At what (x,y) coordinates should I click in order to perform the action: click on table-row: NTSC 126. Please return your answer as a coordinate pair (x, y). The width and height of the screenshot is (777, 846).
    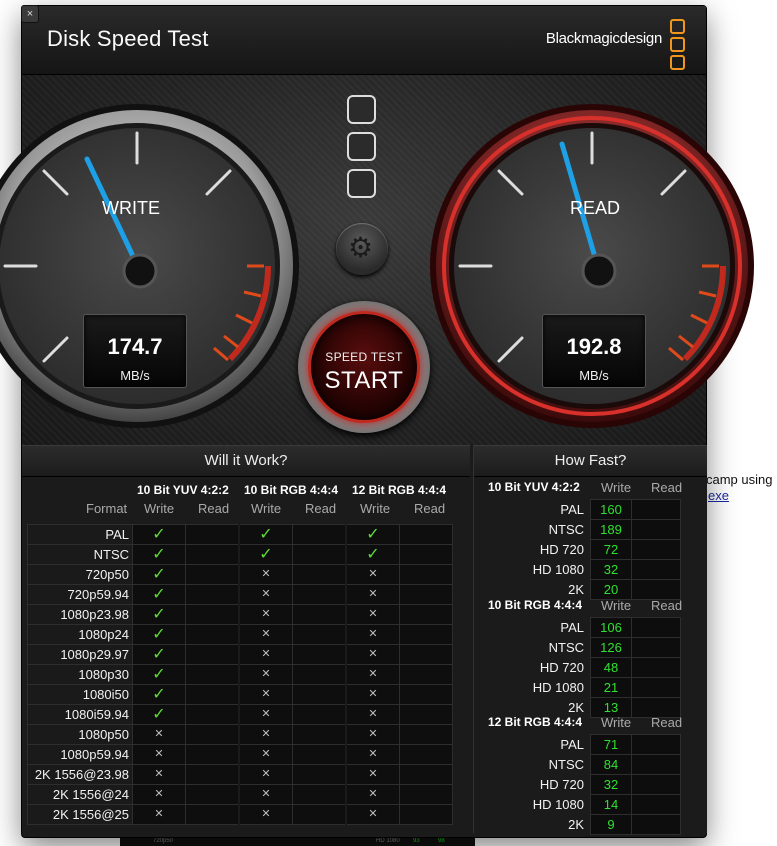
    Looking at the image, I should click on (580, 647).